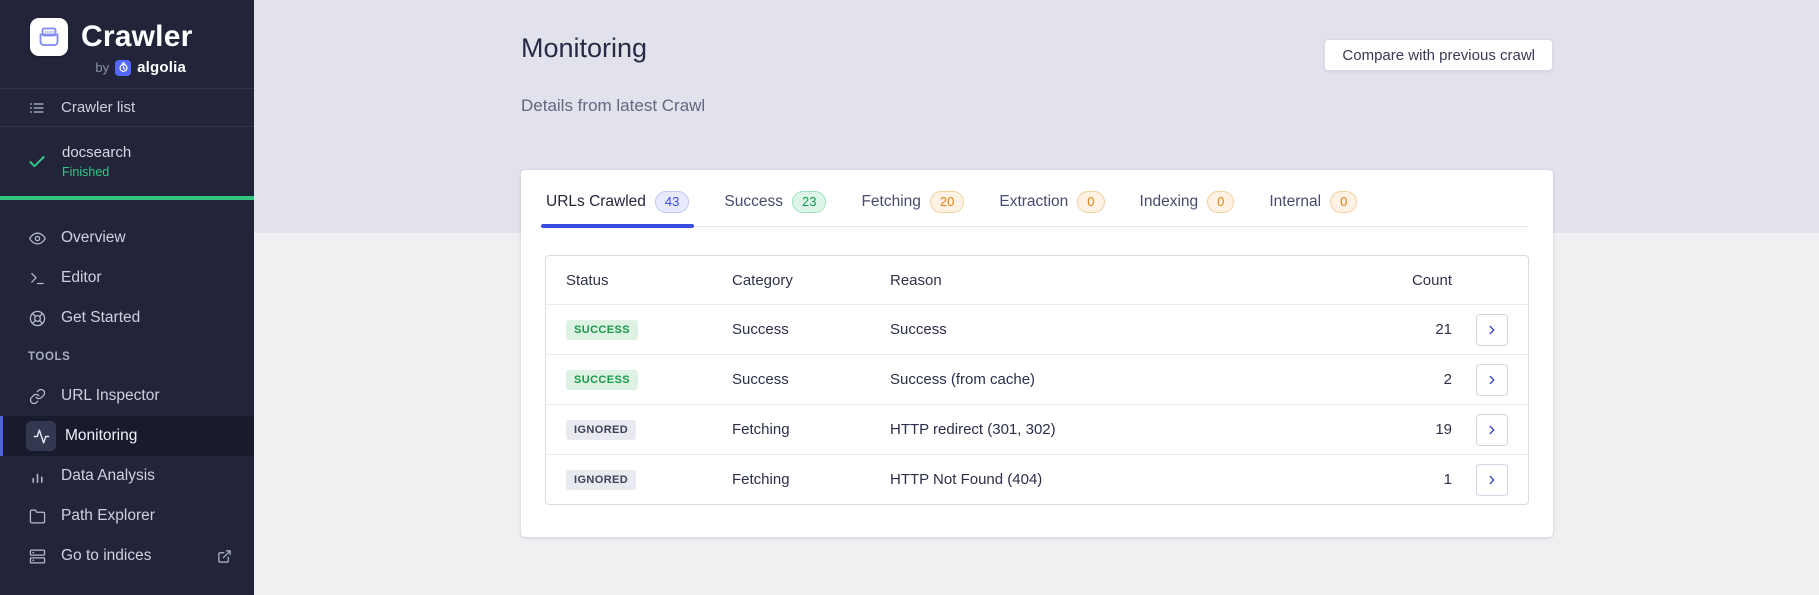 The height and width of the screenshot is (595, 1819). Describe the element at coordinates (973, 429) in the screenshot. I see `reason-cell: HTTP redirect (301, 302)` at that location.